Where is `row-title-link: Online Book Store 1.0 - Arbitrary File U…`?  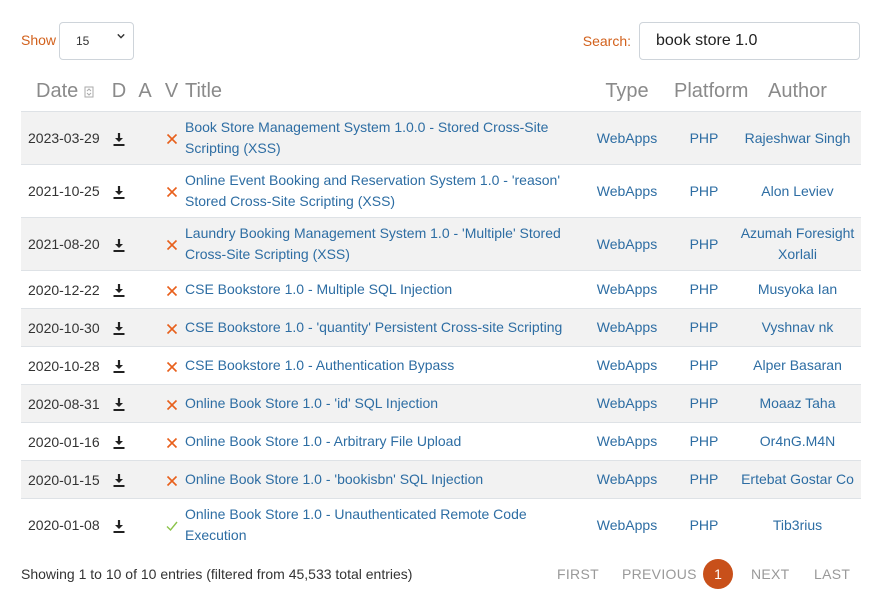 row-title-link: Online Book Store 1.0 - Arbitrary File U… is located at coordinates (323, 441).